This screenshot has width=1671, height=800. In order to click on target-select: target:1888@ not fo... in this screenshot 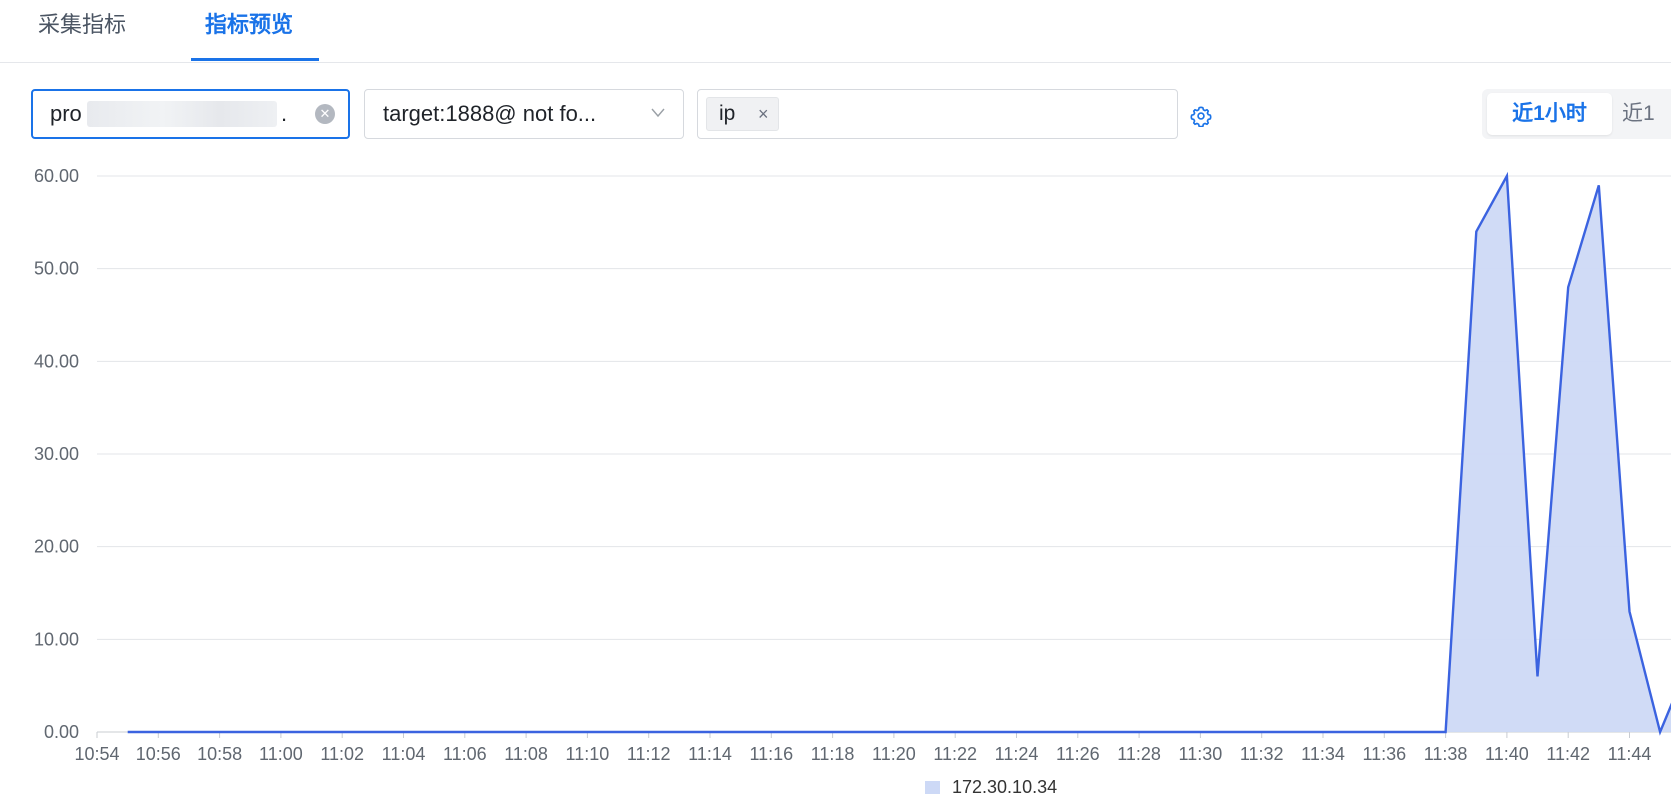, I will do `click(524, 114)`.